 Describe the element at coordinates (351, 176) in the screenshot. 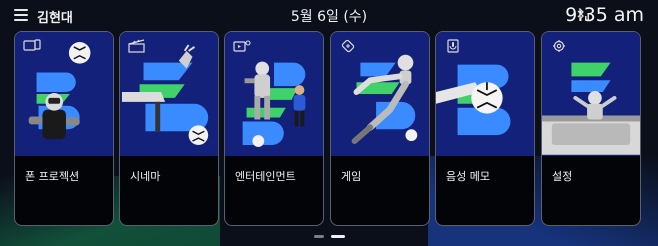

I see `card-label: 게임` at that location.